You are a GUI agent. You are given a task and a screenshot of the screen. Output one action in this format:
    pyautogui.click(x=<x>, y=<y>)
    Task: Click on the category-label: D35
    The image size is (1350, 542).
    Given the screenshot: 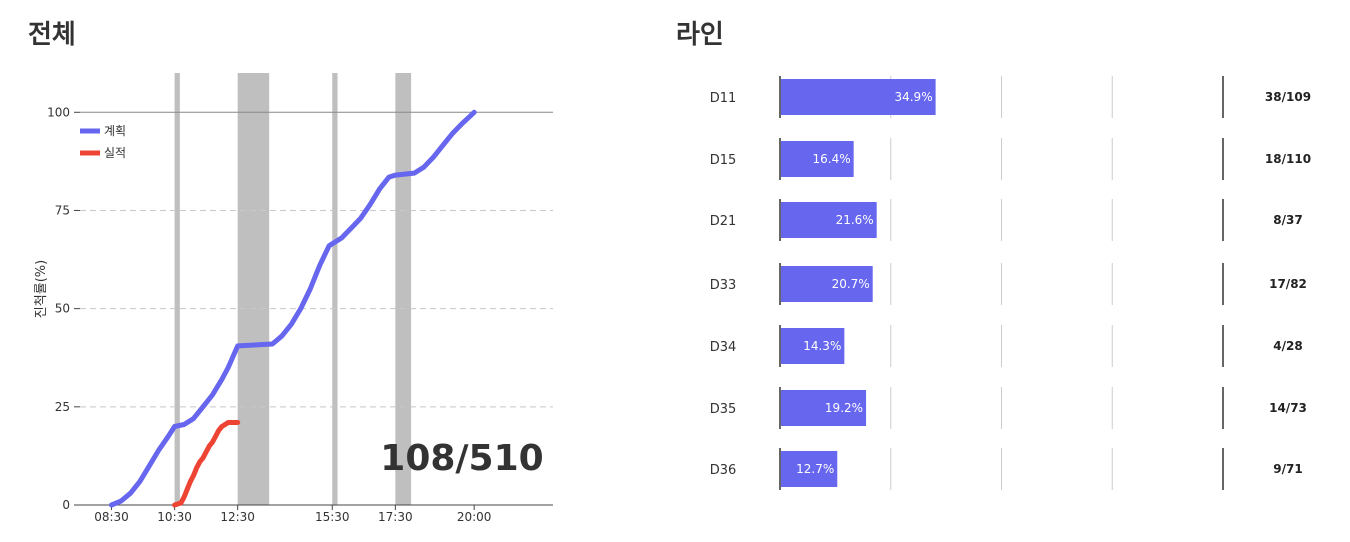 What is the action you would take?
    pyautogui.click(x=723, y=409)
    